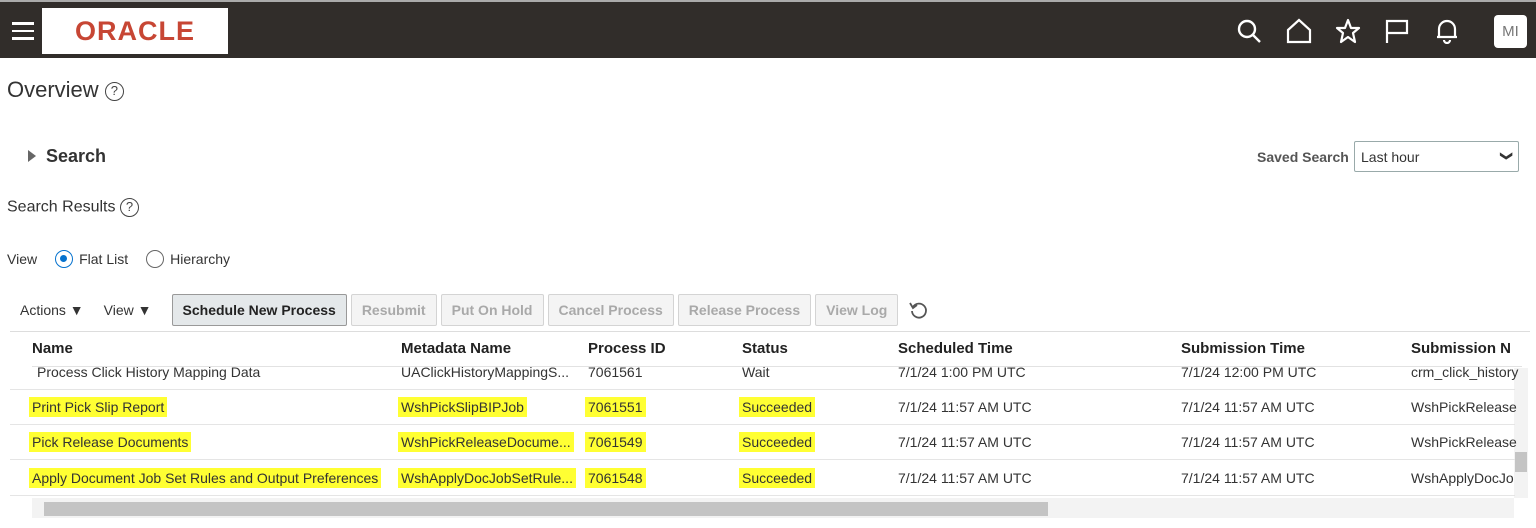  I want to click on bell-icon, so click(1447, 31).